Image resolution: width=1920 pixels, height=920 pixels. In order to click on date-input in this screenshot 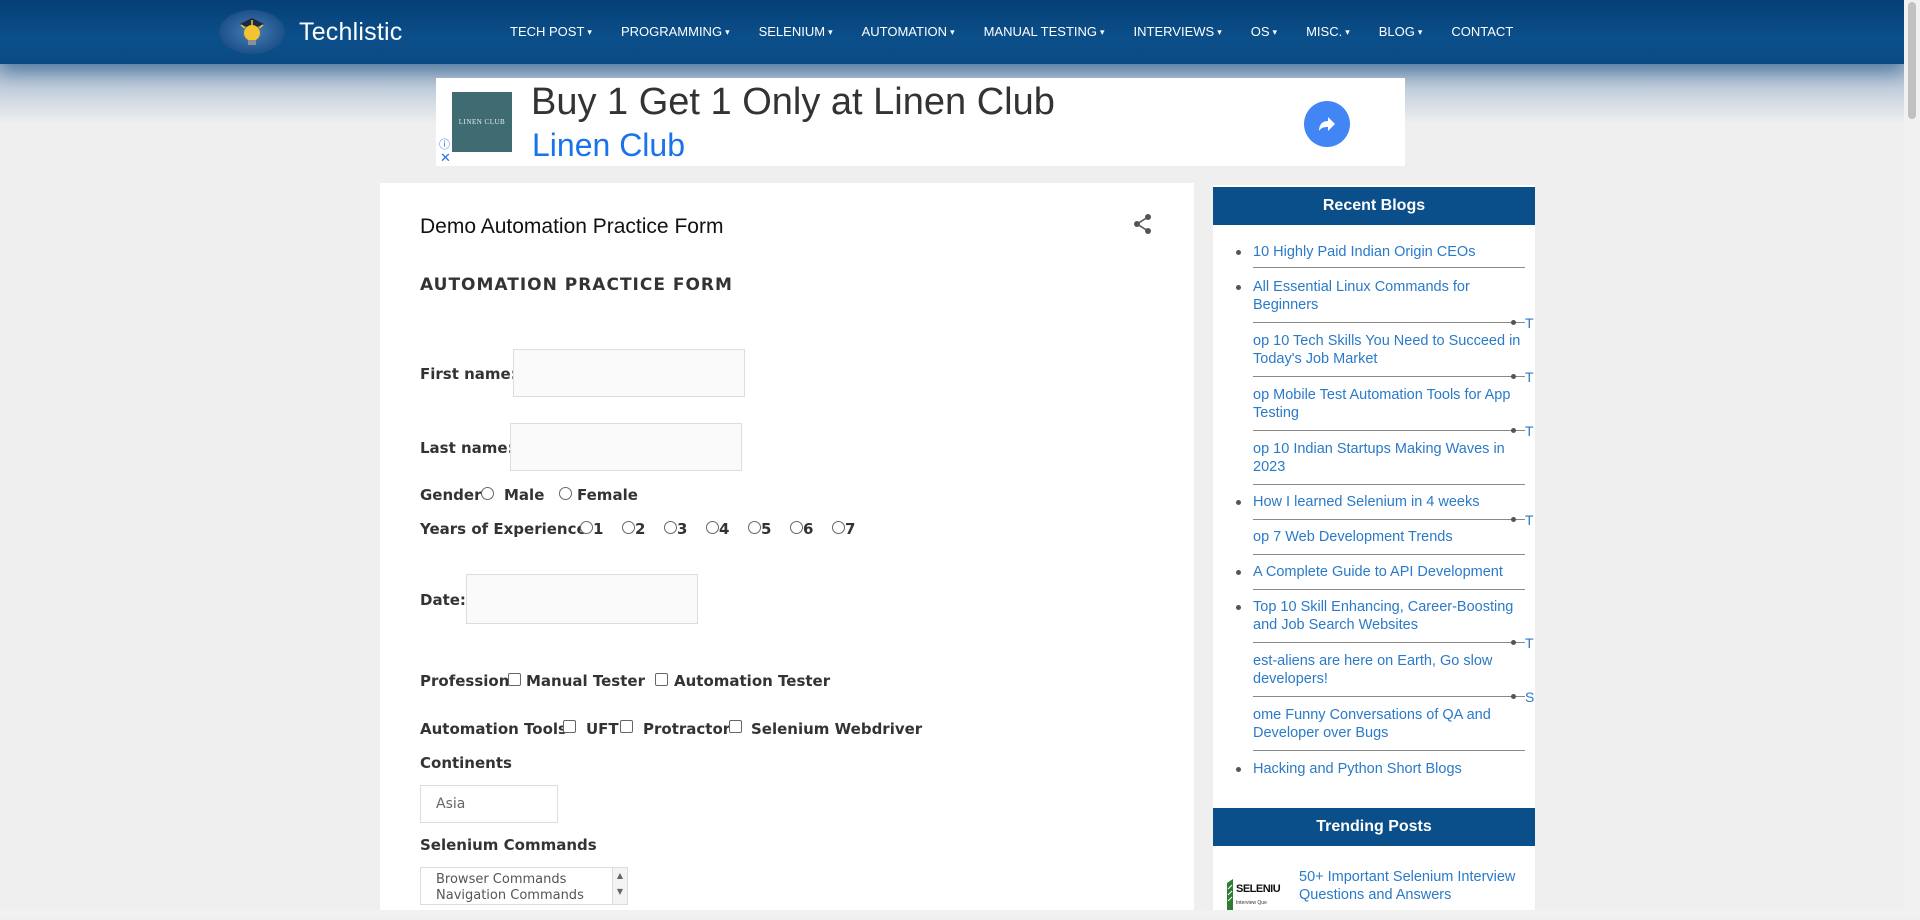, I will do `click(582, 599)`.